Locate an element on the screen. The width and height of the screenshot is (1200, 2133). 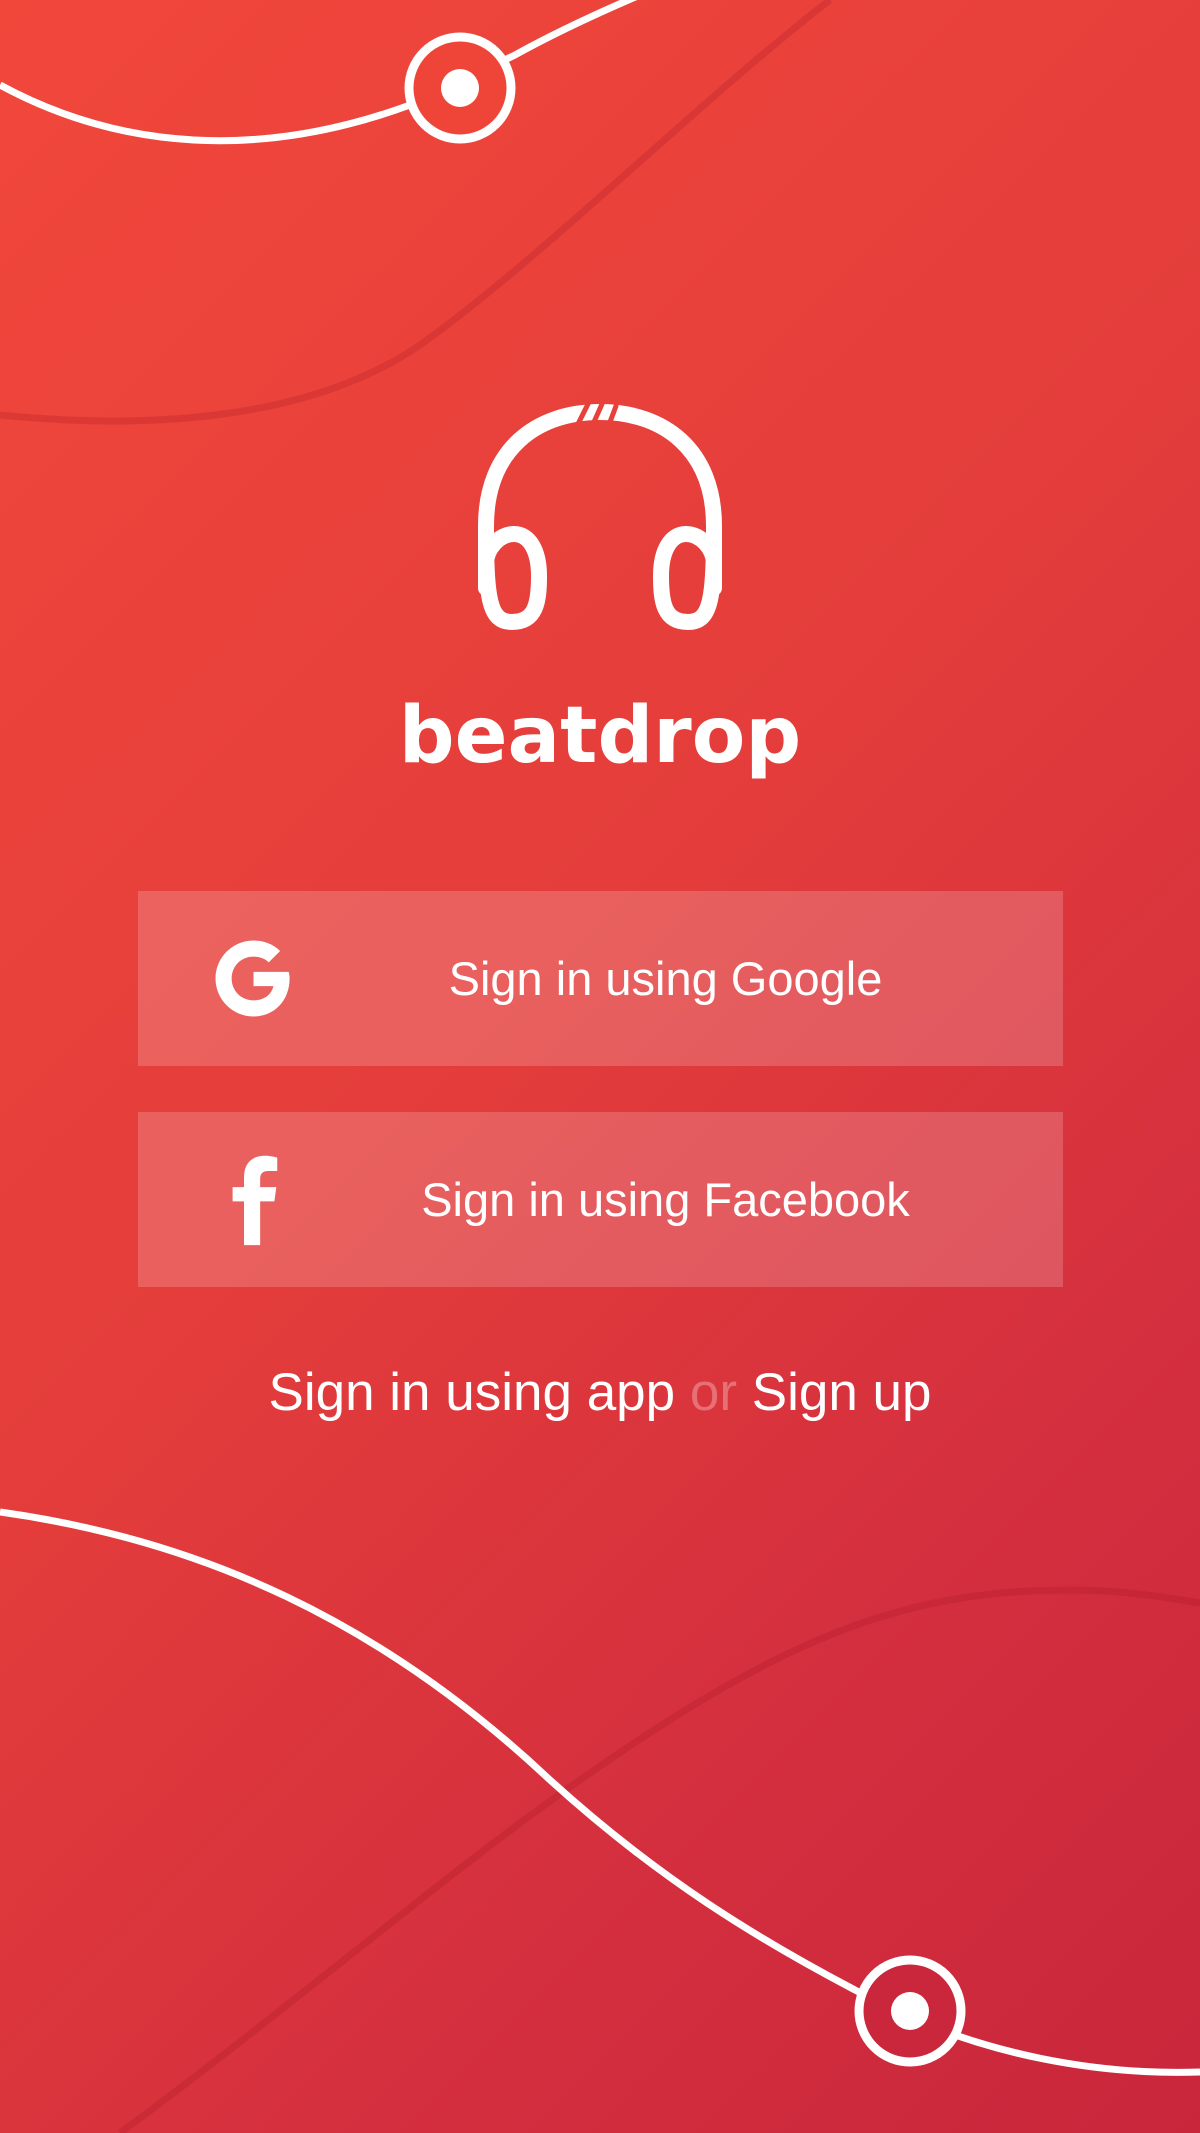
google-signin-label: Sign in using Google is located at coordinates (665, 978).